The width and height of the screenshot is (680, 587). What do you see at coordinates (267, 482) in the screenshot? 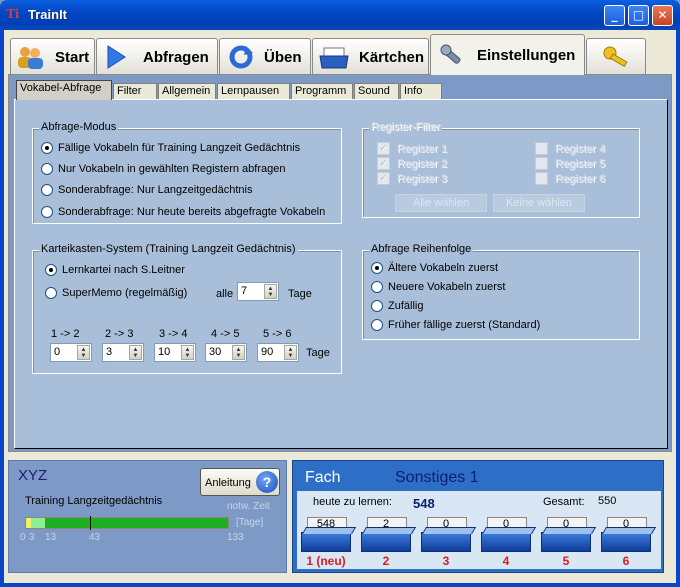
I see `help-icon: ?` at bounding box center [267, 482].